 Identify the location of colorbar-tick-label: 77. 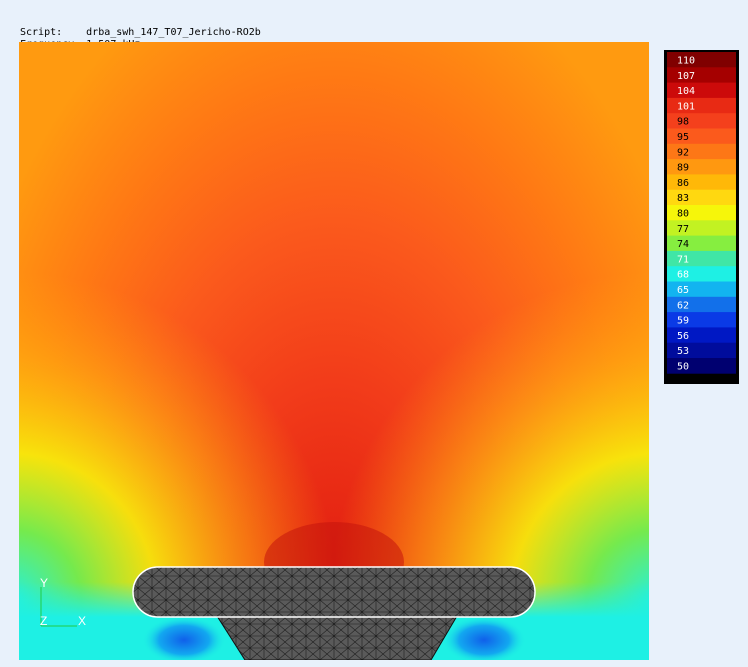
(683, 229).